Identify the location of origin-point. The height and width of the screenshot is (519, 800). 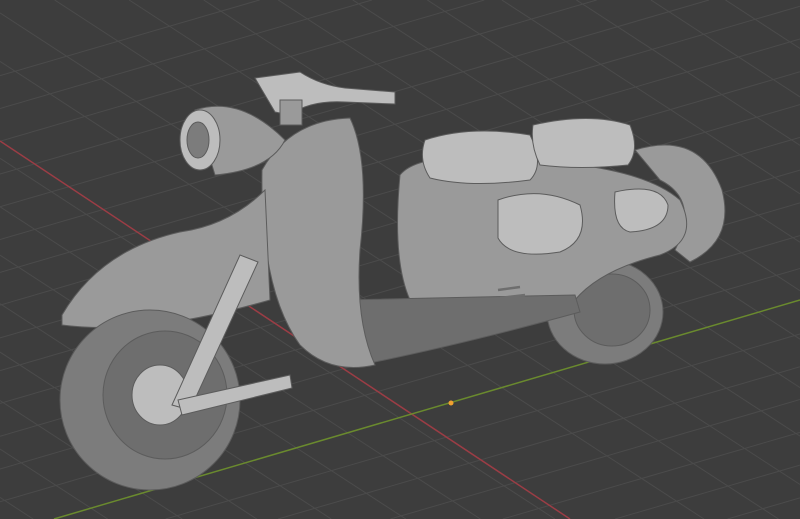
(451, 403).